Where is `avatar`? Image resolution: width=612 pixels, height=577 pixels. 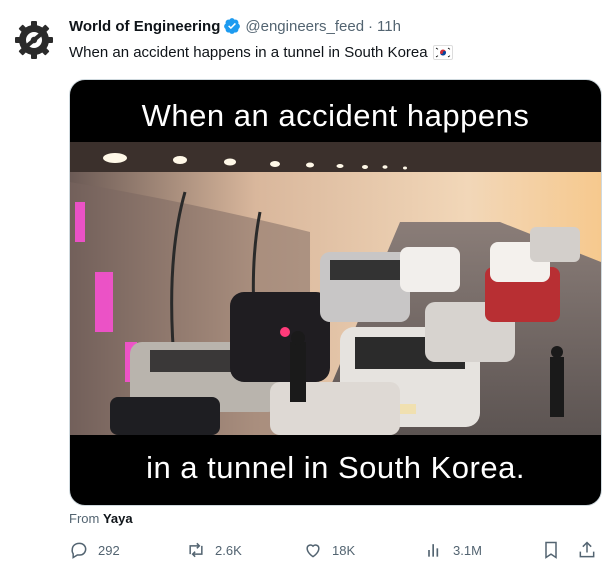
avatar is located at coordinates (34, 40).